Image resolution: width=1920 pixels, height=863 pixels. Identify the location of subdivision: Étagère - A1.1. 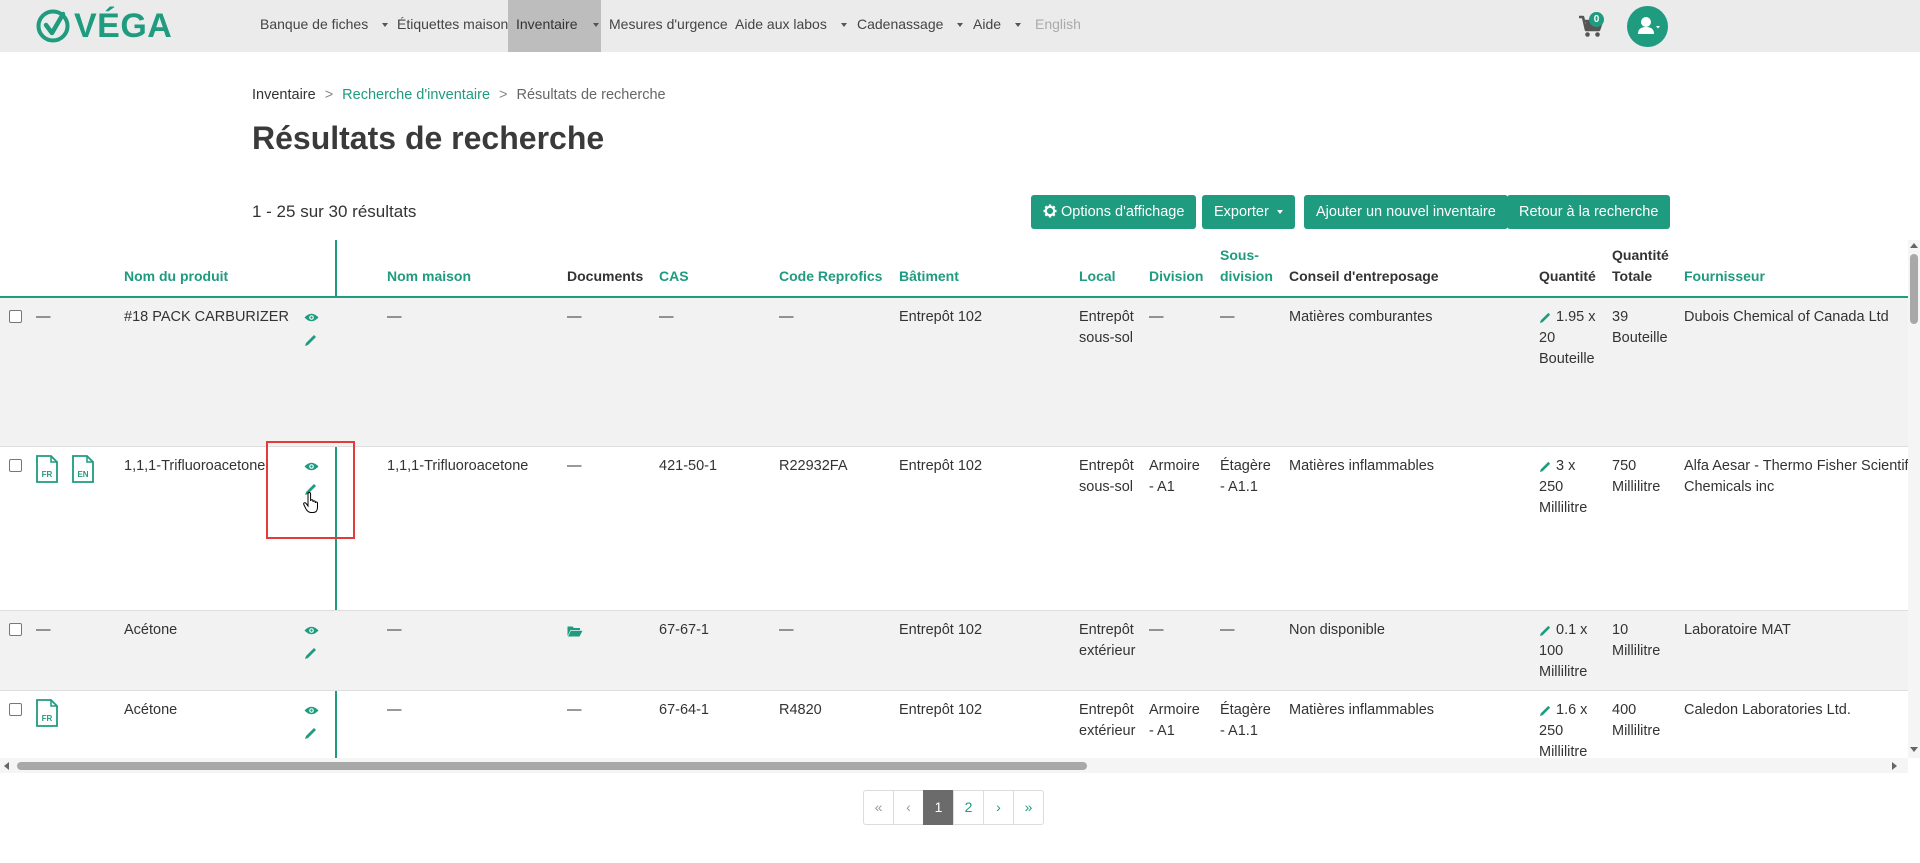
(1245, 476).